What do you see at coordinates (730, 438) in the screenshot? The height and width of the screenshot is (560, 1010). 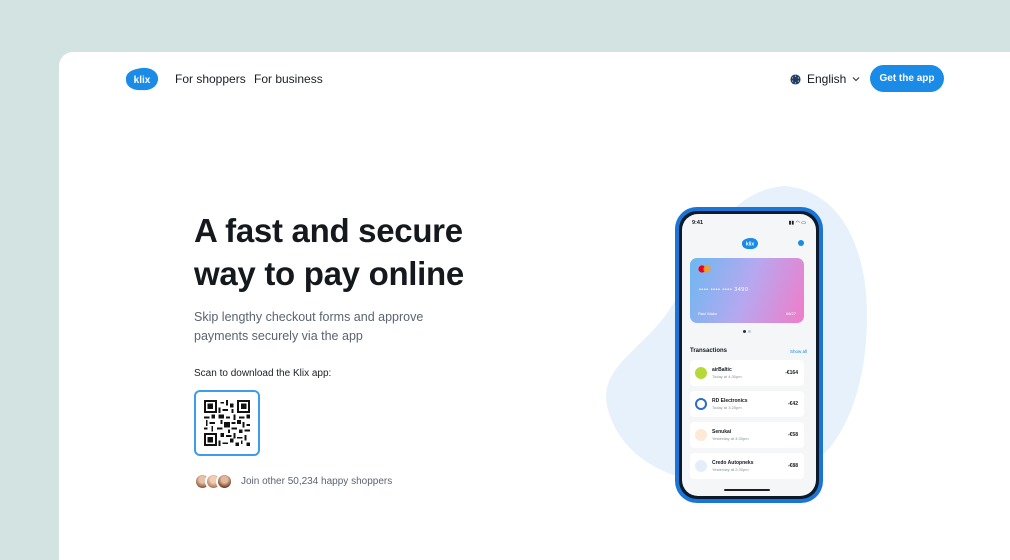 I see `transaction-date: Yesterday at 4:30pm` at bounding box center [730, 438].